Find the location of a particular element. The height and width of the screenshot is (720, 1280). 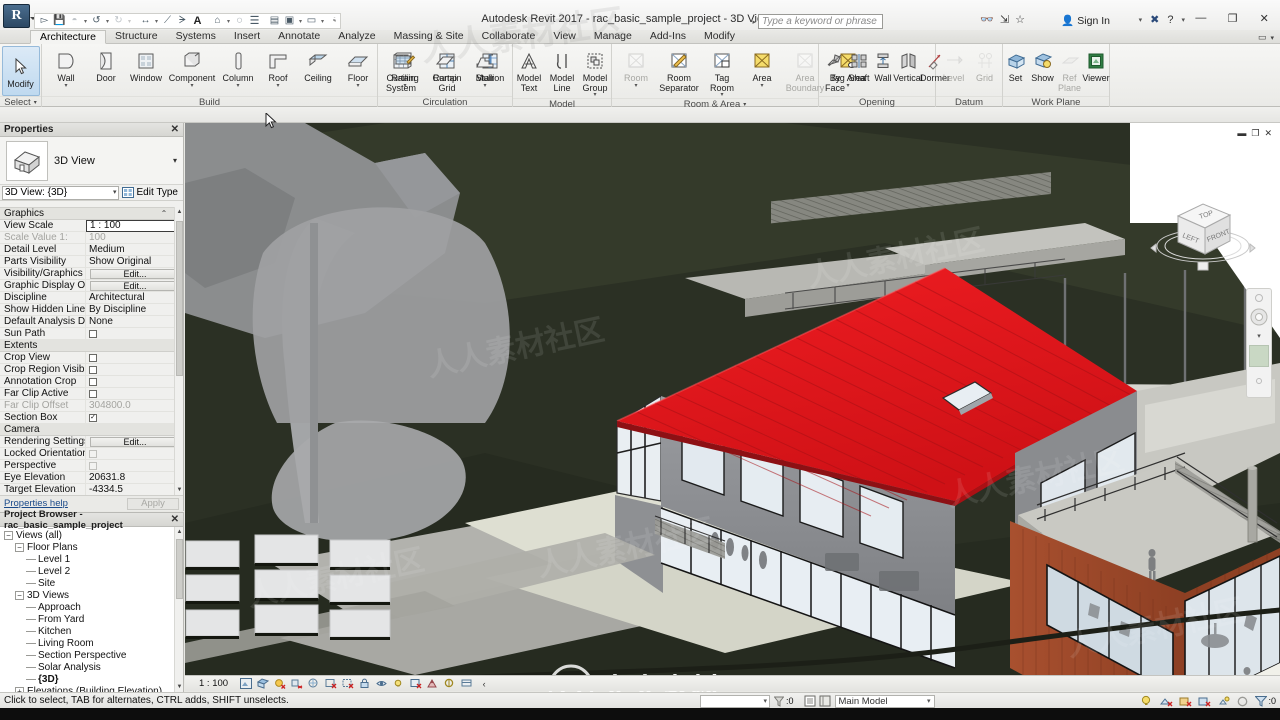

modify-button: Modify is located at coordinates (20, 71).